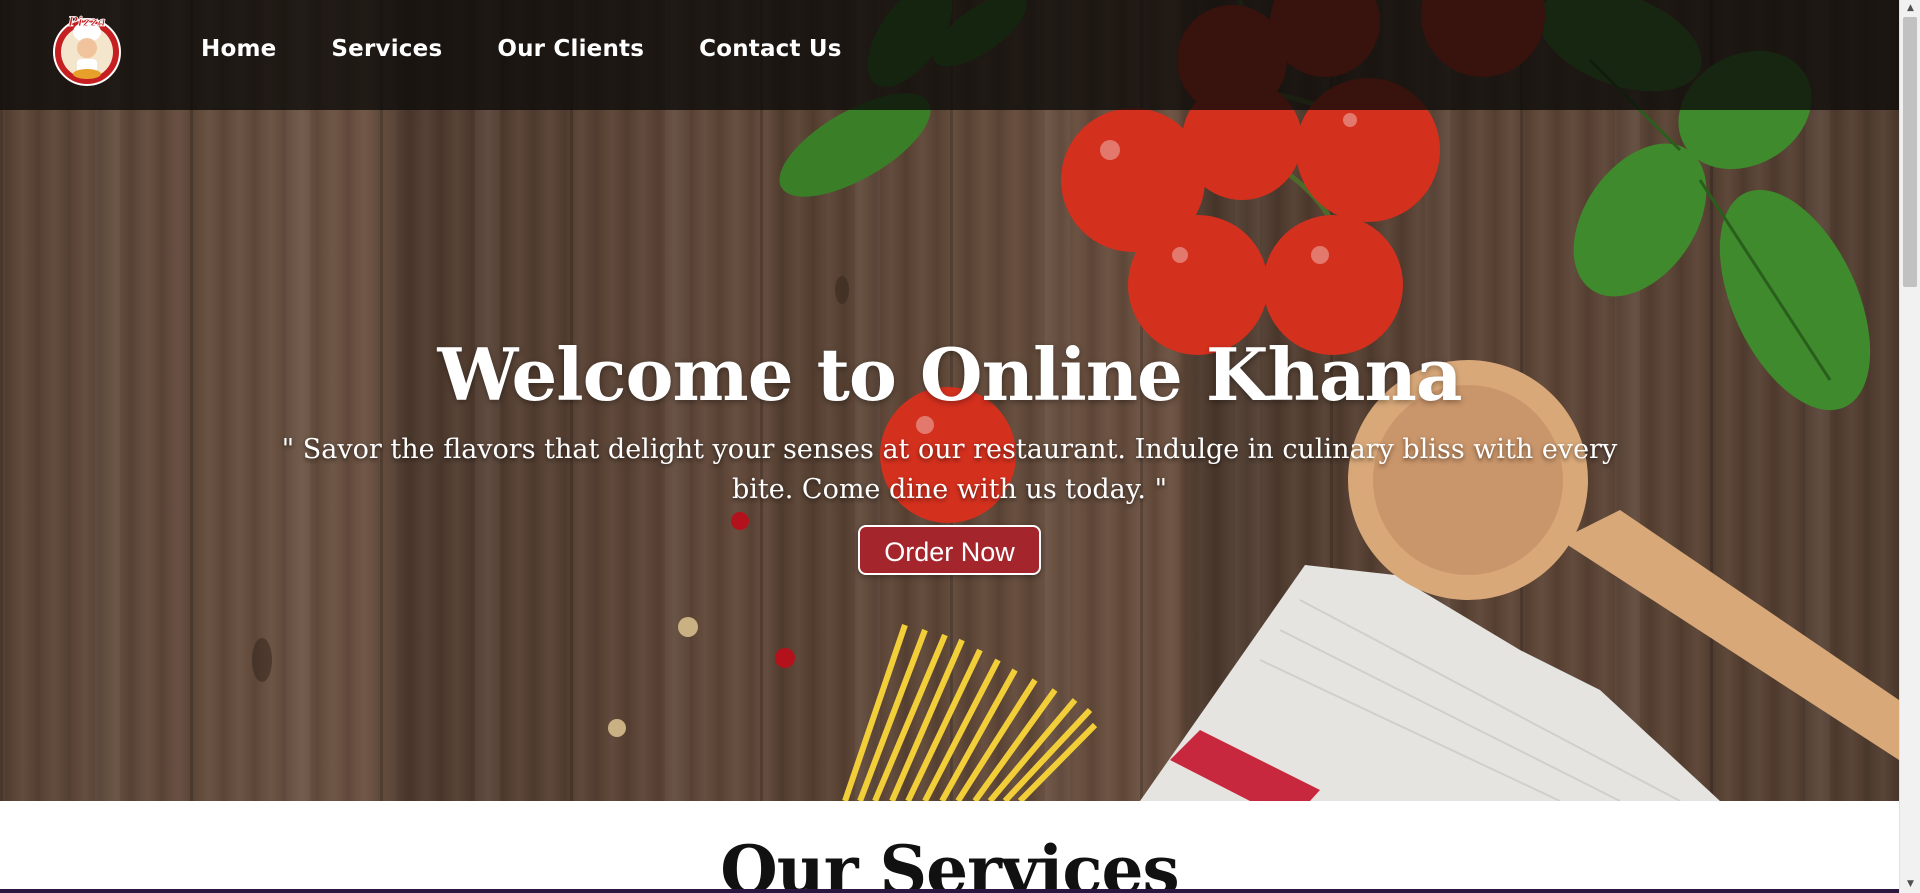 This screenshot has width=1920, height=893. I want to click on nav-link-services: Services, so click(386, 49).